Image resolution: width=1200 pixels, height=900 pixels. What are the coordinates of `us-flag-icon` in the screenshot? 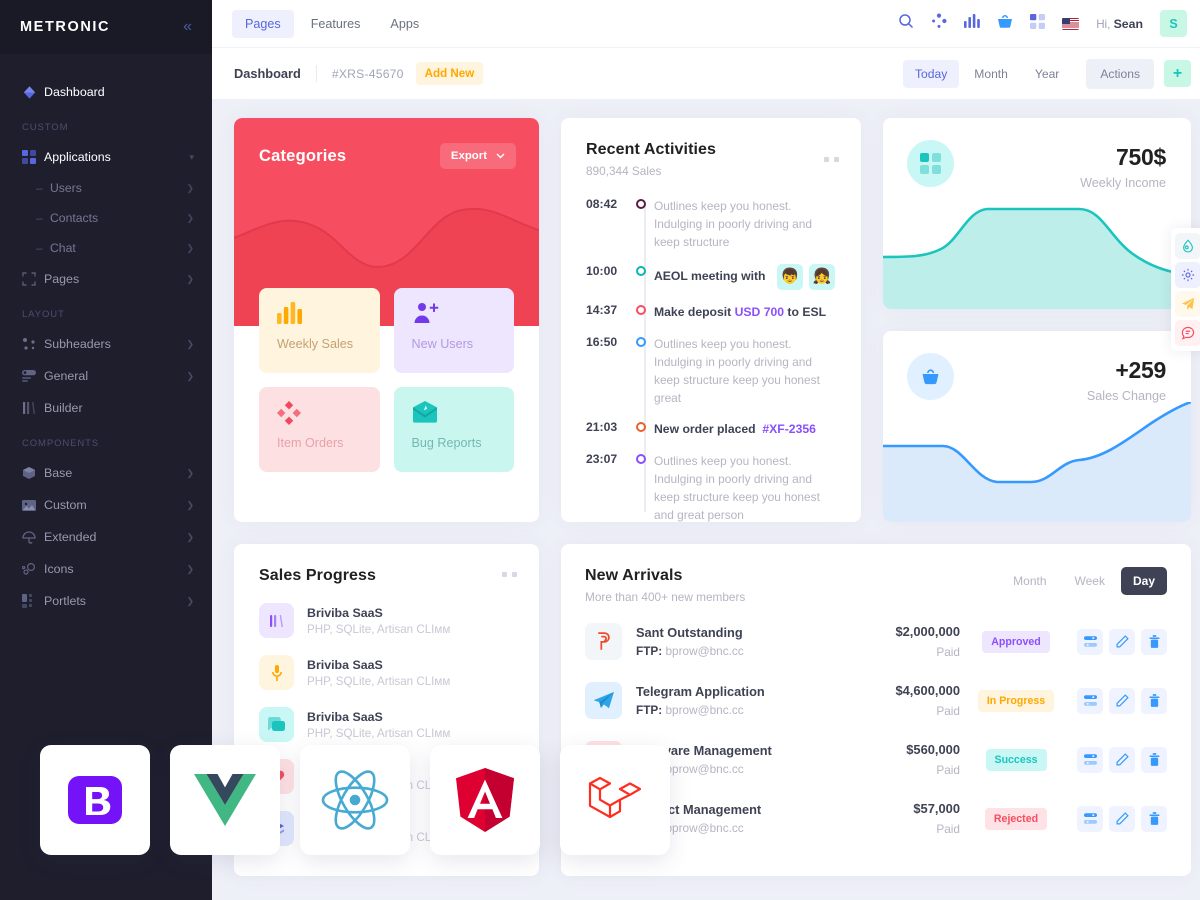 It's located at (1071, 23).